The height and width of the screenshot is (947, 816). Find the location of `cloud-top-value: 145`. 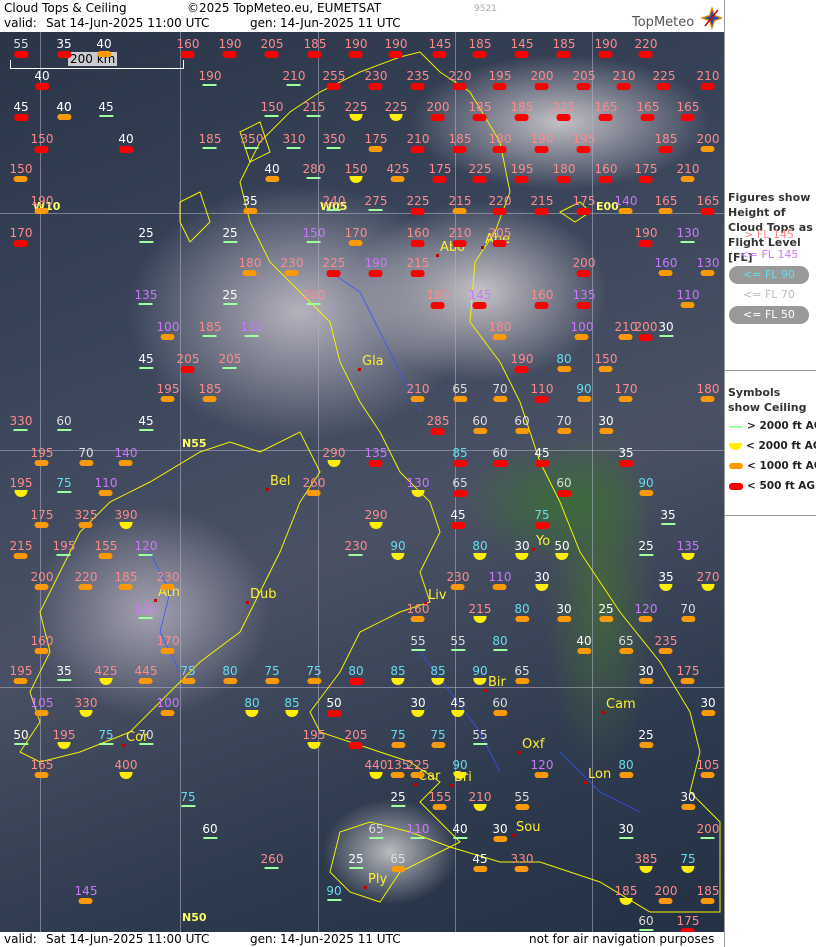

cloud-top-value: 145 is located at coordinates (86, 891).